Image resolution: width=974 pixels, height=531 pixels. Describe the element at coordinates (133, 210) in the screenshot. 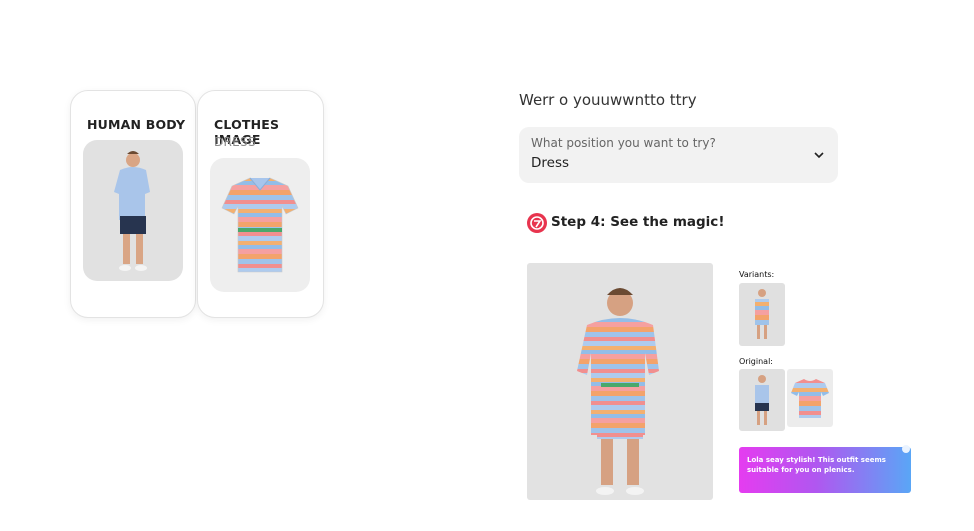

I see `human-body-image` at that location.